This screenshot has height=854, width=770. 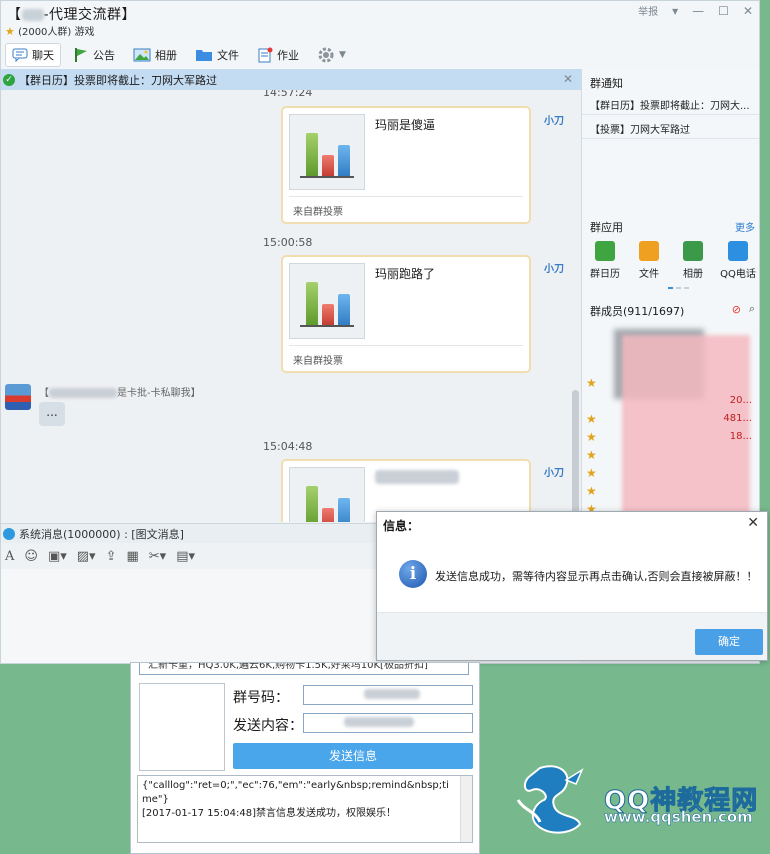 I want to click on gear-icon, so click(x=326, y=55).